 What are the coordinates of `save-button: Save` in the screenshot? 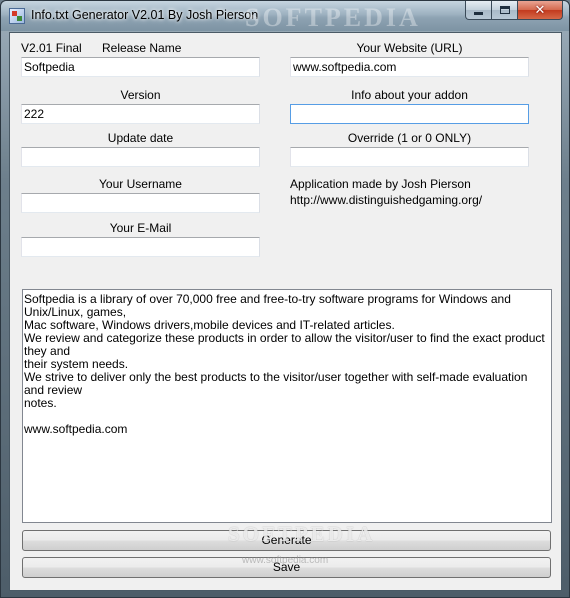 It's located at (286, 567).